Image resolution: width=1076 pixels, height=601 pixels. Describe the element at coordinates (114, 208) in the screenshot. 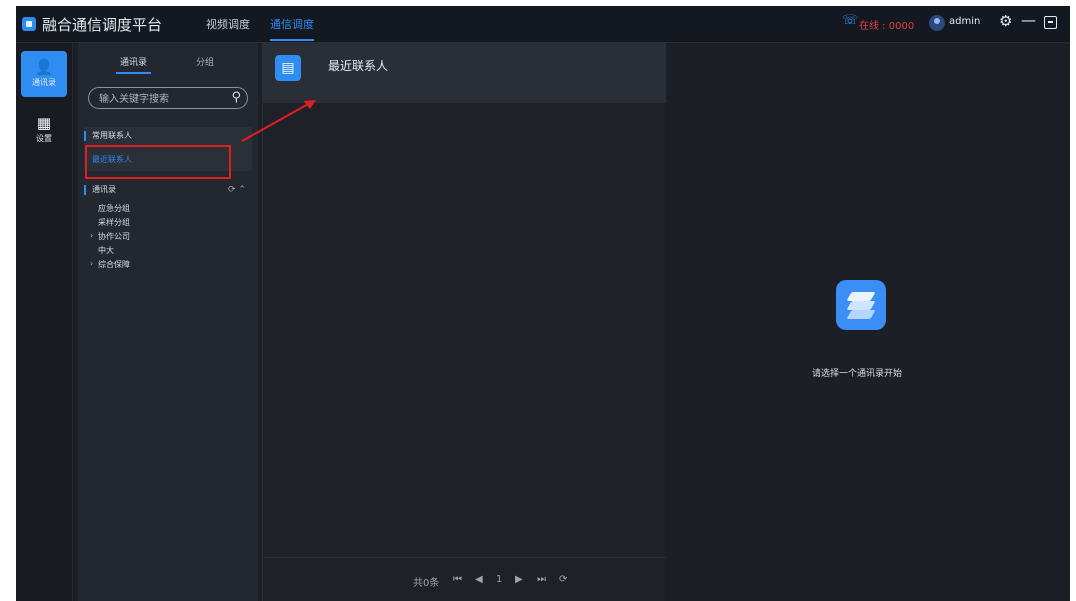

I see `tree-item: 应急分组` at that location.